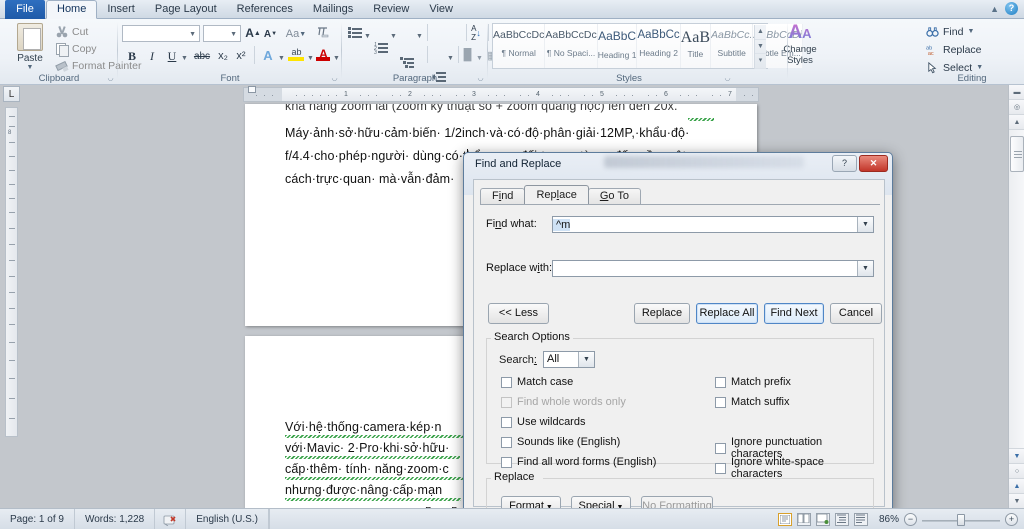 This screenshot has width=1024, height=529. Describe the element at coordinates (569, 359) in the screenshot. I see `search-scope-select: All ▼` at that location.